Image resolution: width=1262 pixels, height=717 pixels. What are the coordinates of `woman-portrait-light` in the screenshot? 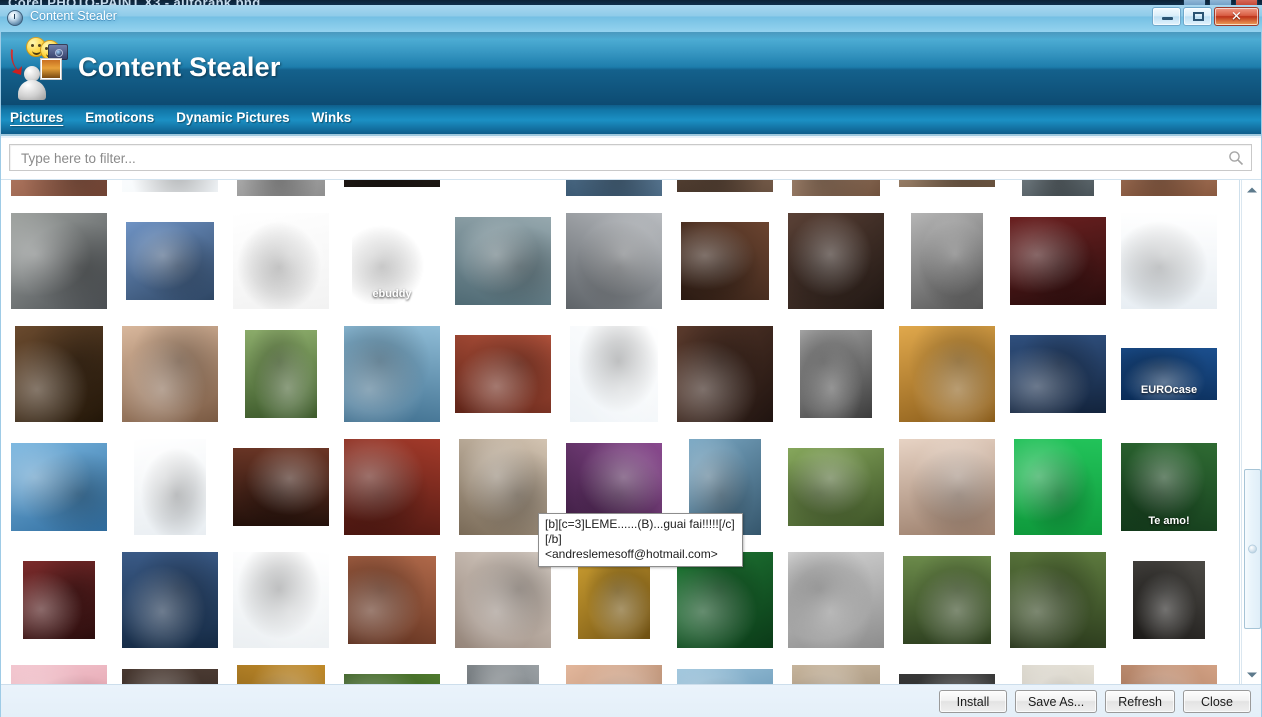 It's located at (170, 374).